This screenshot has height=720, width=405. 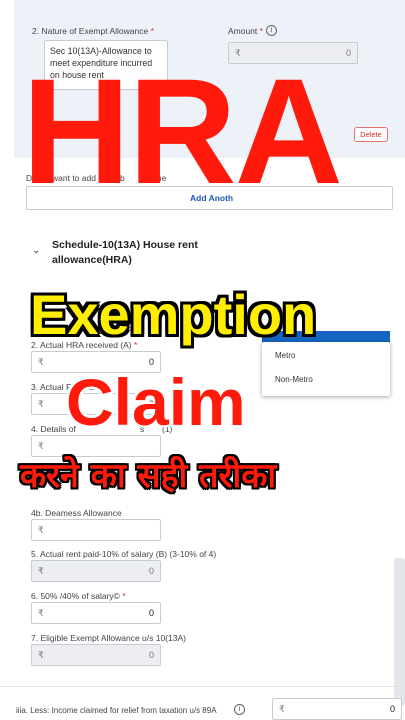 What do you see at coordinates (76, 513) in the screenshot?
I see `dearness-allowance-label: 4b. Deamess Allowance` at bounding box center [76, 513].